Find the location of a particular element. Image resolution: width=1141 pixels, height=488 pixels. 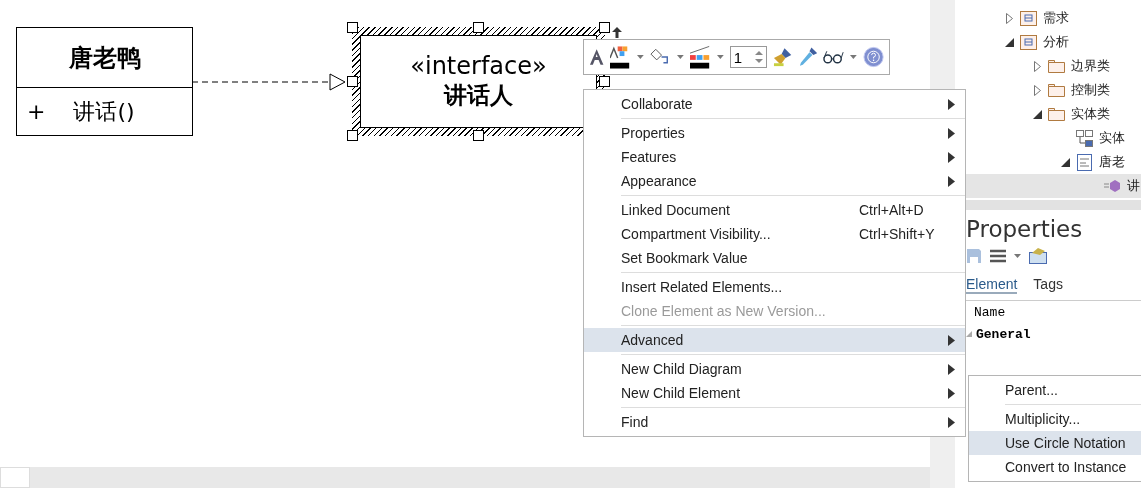

shortcut-label: Ctrl+Shift+Y is located at coordinates (897, 234).